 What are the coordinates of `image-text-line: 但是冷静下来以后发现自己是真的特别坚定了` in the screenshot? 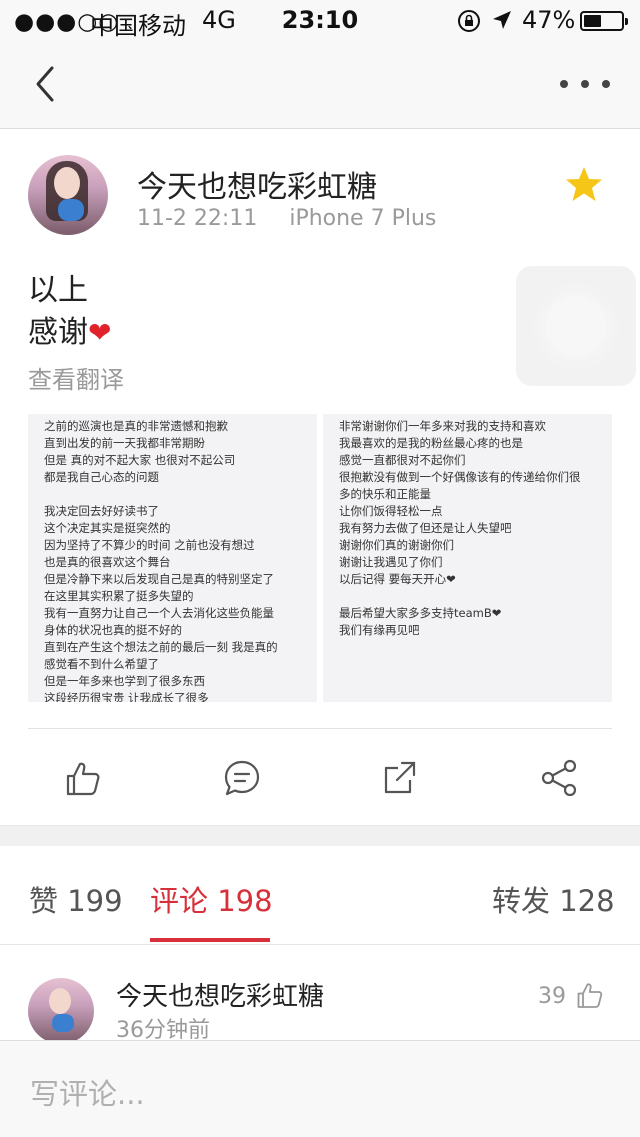 It's located at (159, 579).